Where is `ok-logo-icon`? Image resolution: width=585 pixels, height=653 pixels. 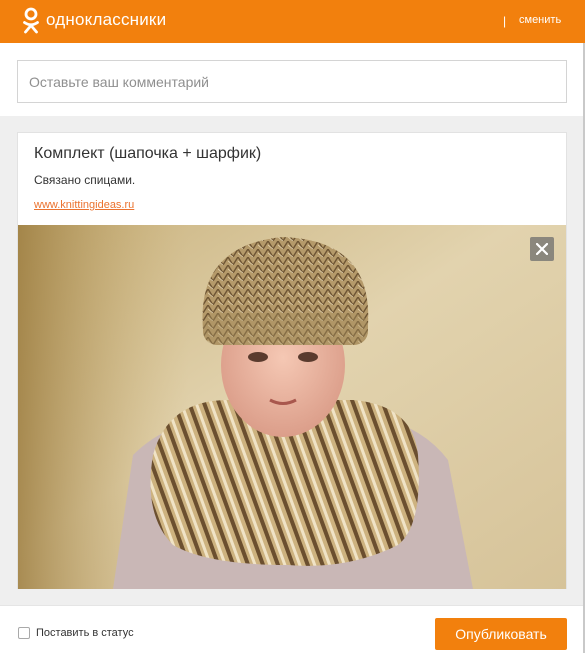 ok-logo-icon is located at coordinates (31, 21).